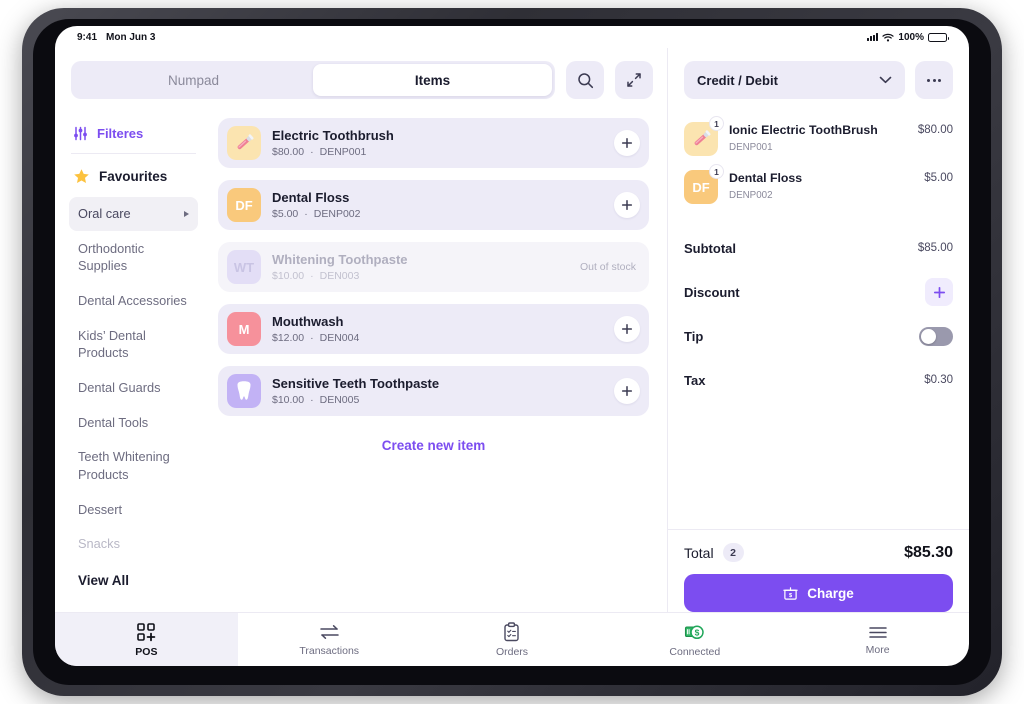 This screenshot has width=1024, height=704. I want to click on top-bar: Numpad Items Credit / Debit, so click(512, 80).